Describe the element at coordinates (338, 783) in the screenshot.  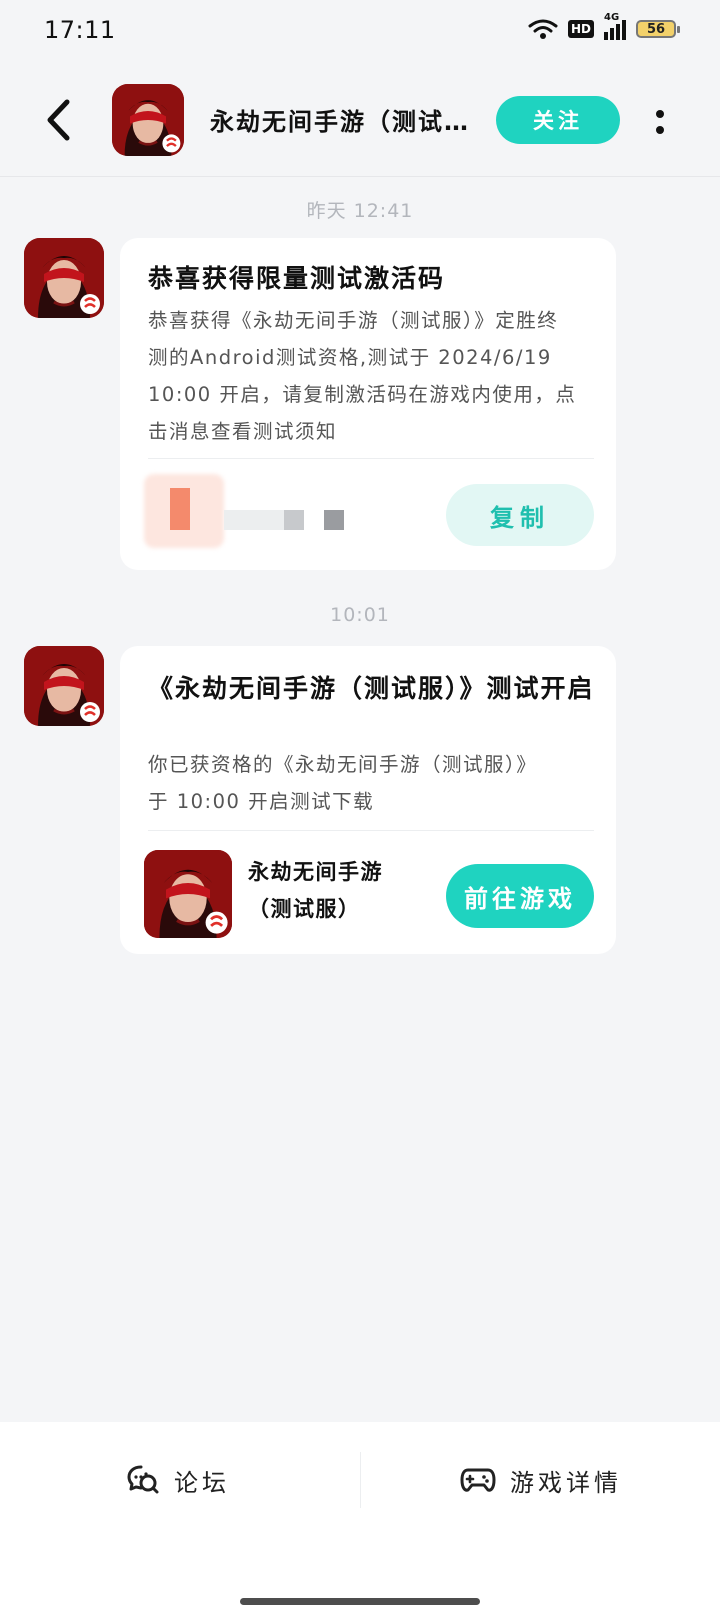
I see `message-body: 你已获资格的《永劫无间手游（测试服）》于 10:00 开启测试下载` at that location.